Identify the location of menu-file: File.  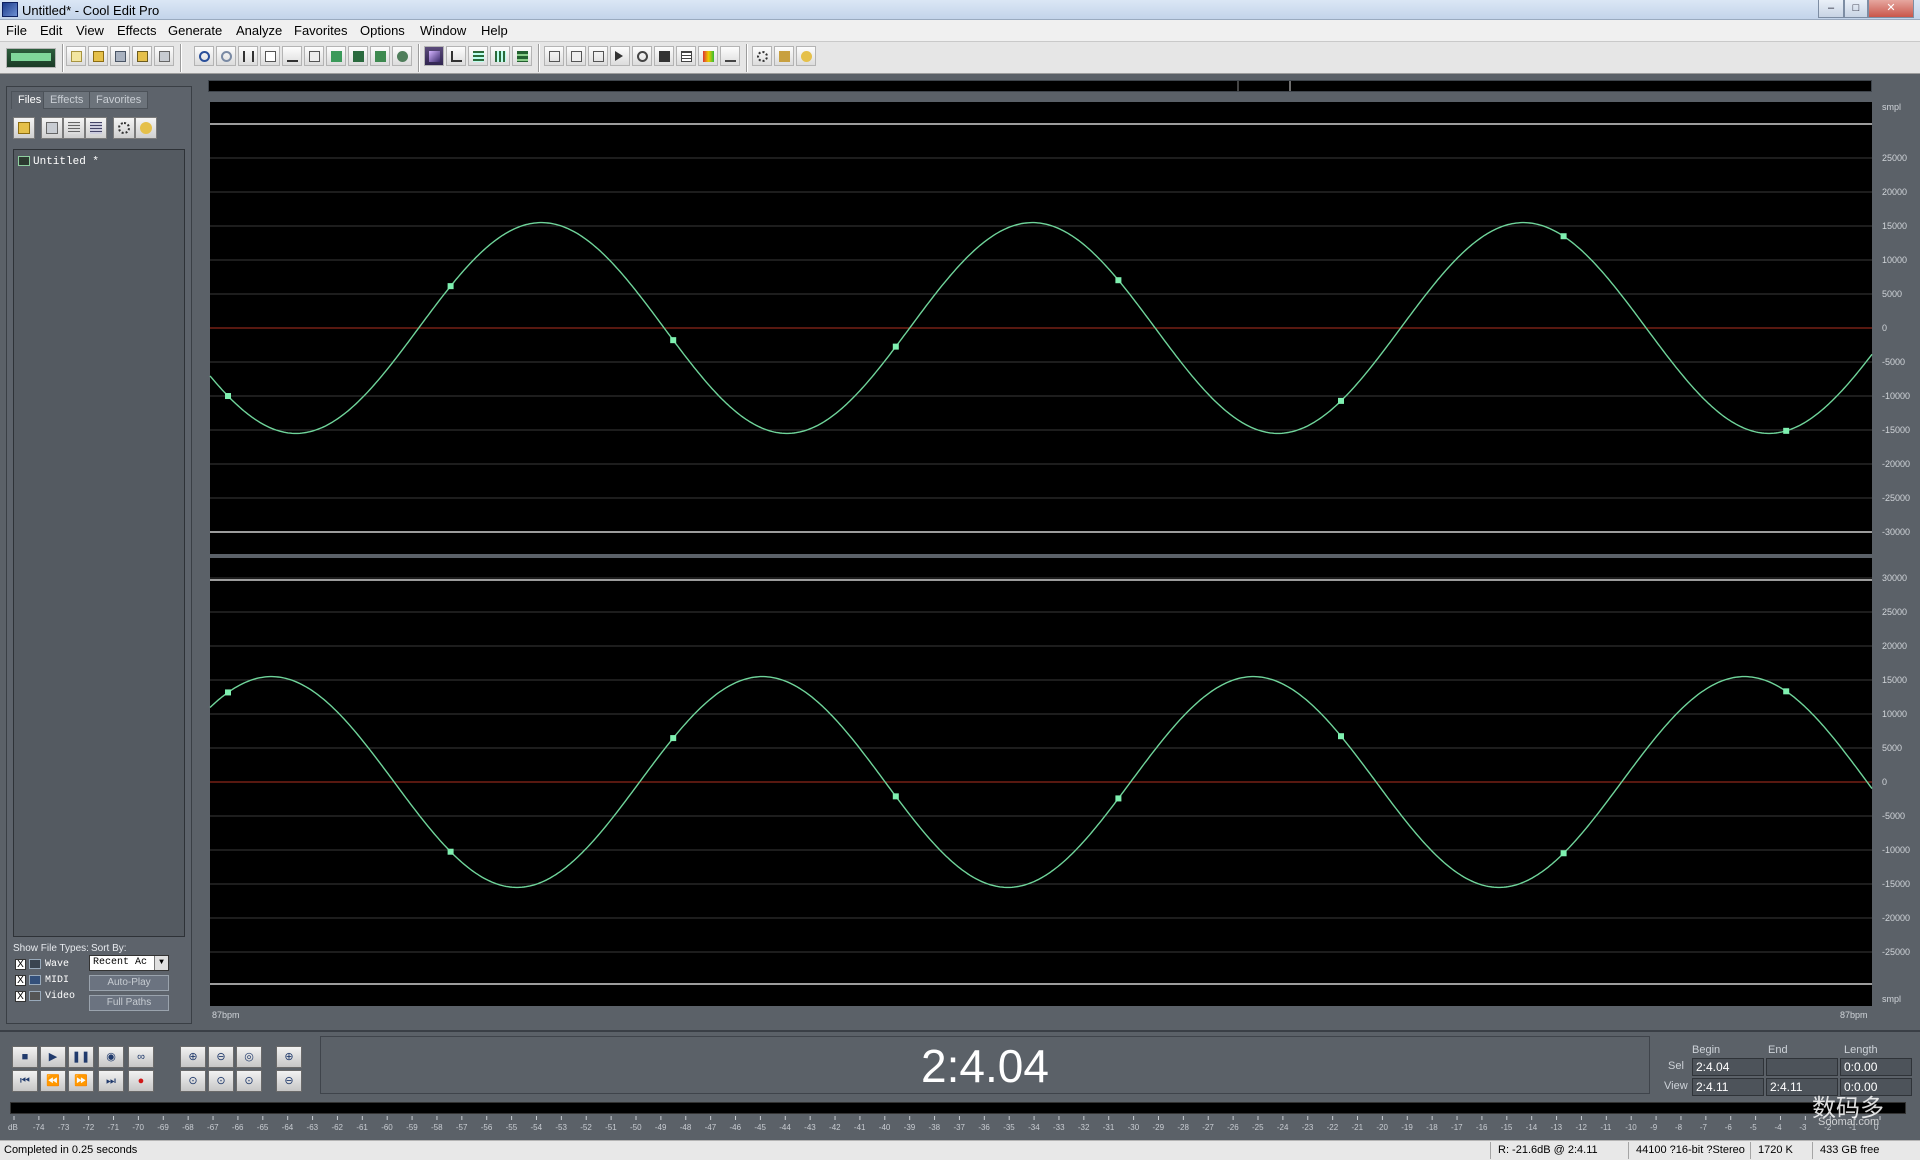
(16, 30).